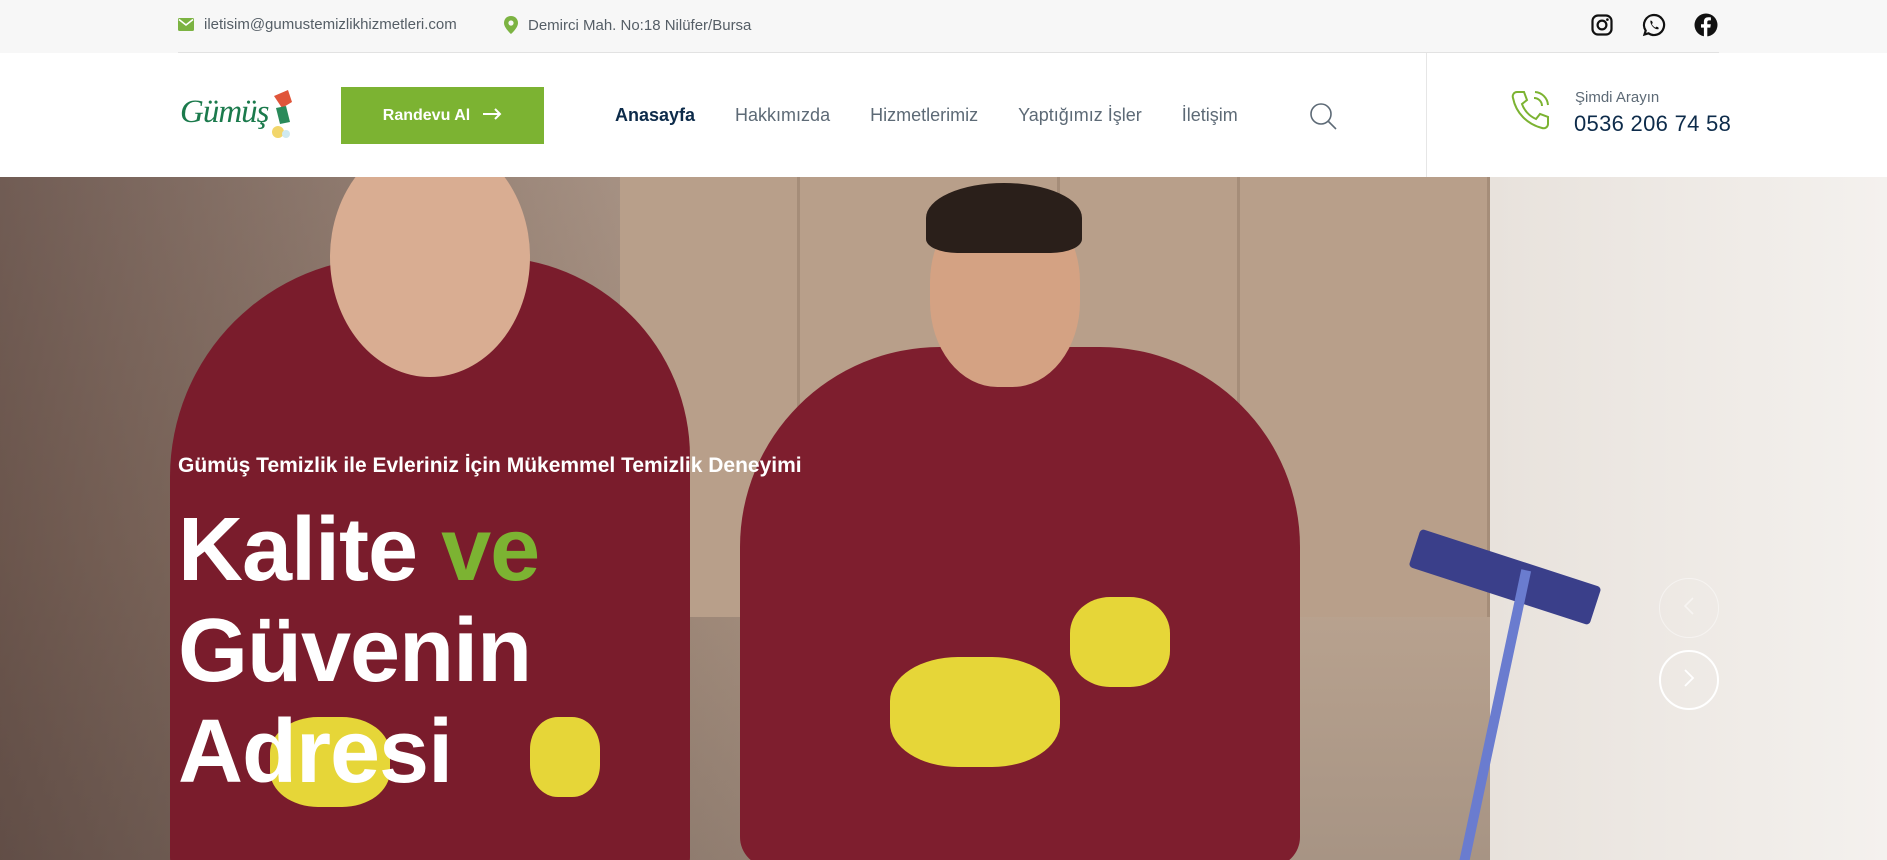  Describe the element at coordinates (492, 116) in the screenshot. I see `arrow-right-icon` at that location.